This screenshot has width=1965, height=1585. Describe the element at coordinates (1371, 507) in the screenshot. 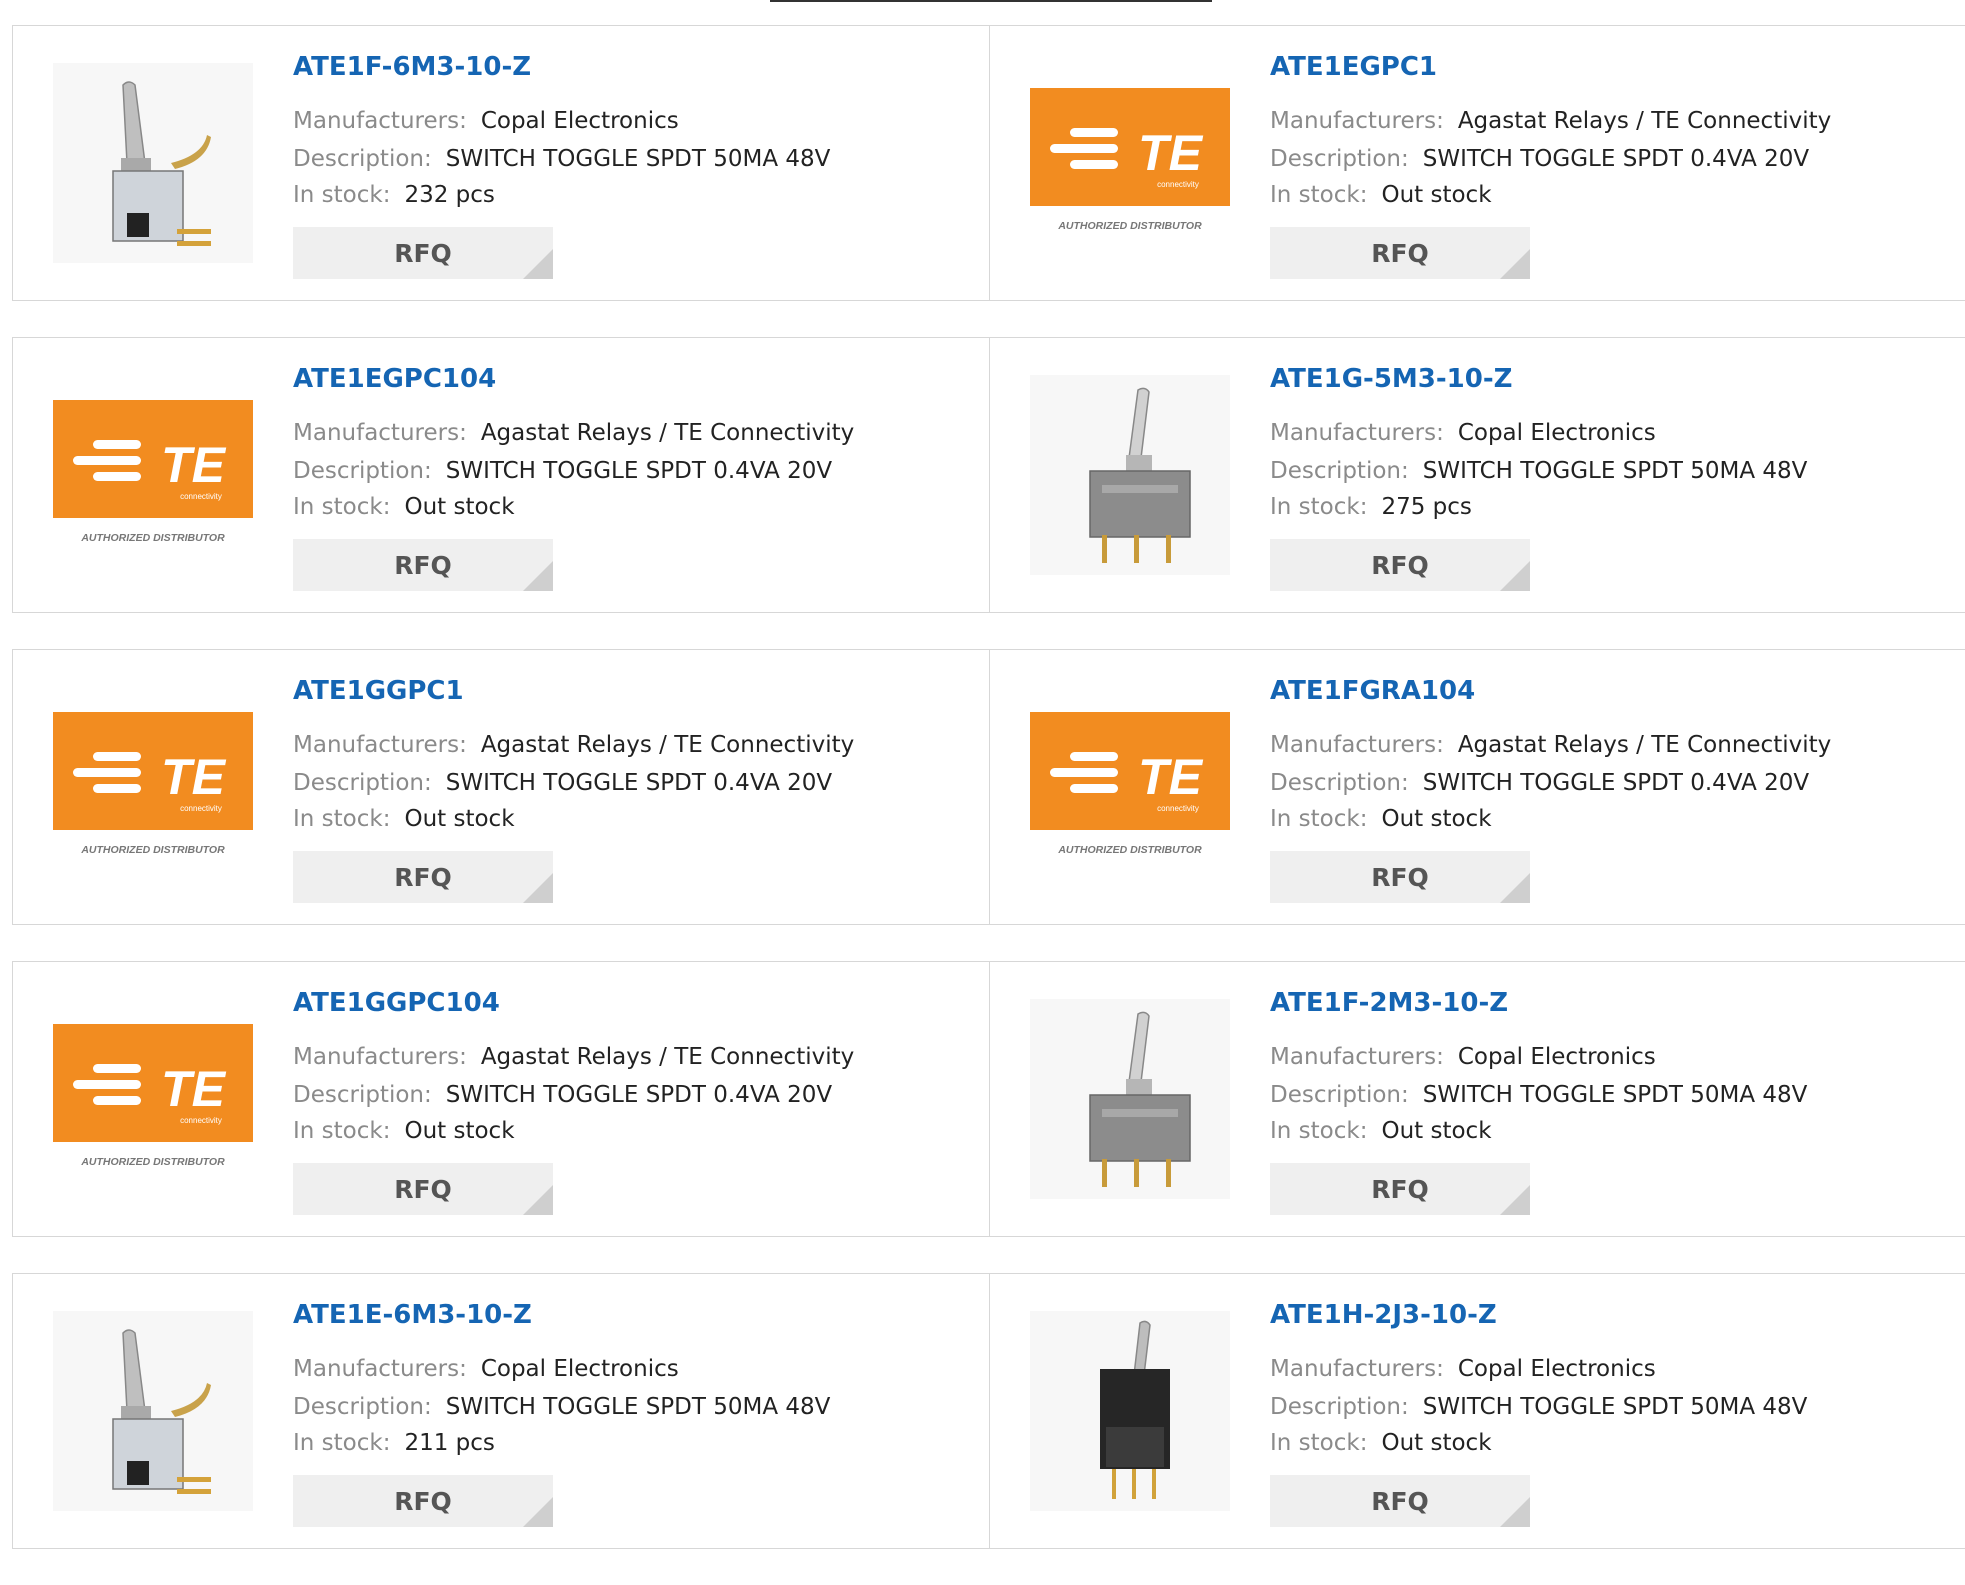

I see `stock-line: In stock: 275 pcs` at that location.